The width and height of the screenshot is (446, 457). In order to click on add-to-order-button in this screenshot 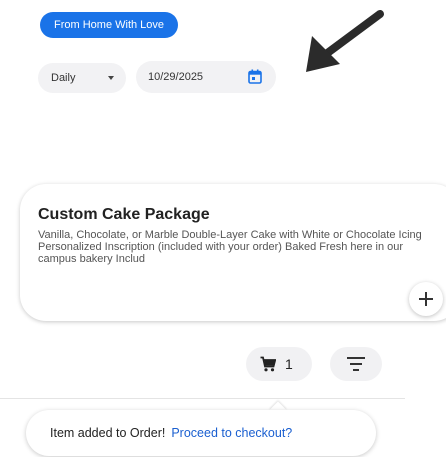, I will do `click(426, 299)`.